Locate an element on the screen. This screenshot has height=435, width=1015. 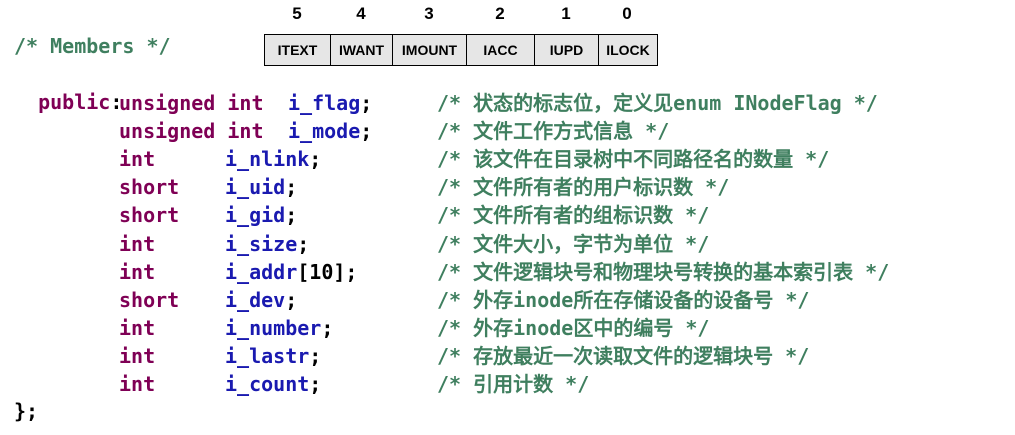
member-comment: /* 文件工作方式信息 */ is located at coordinates (553, 131).